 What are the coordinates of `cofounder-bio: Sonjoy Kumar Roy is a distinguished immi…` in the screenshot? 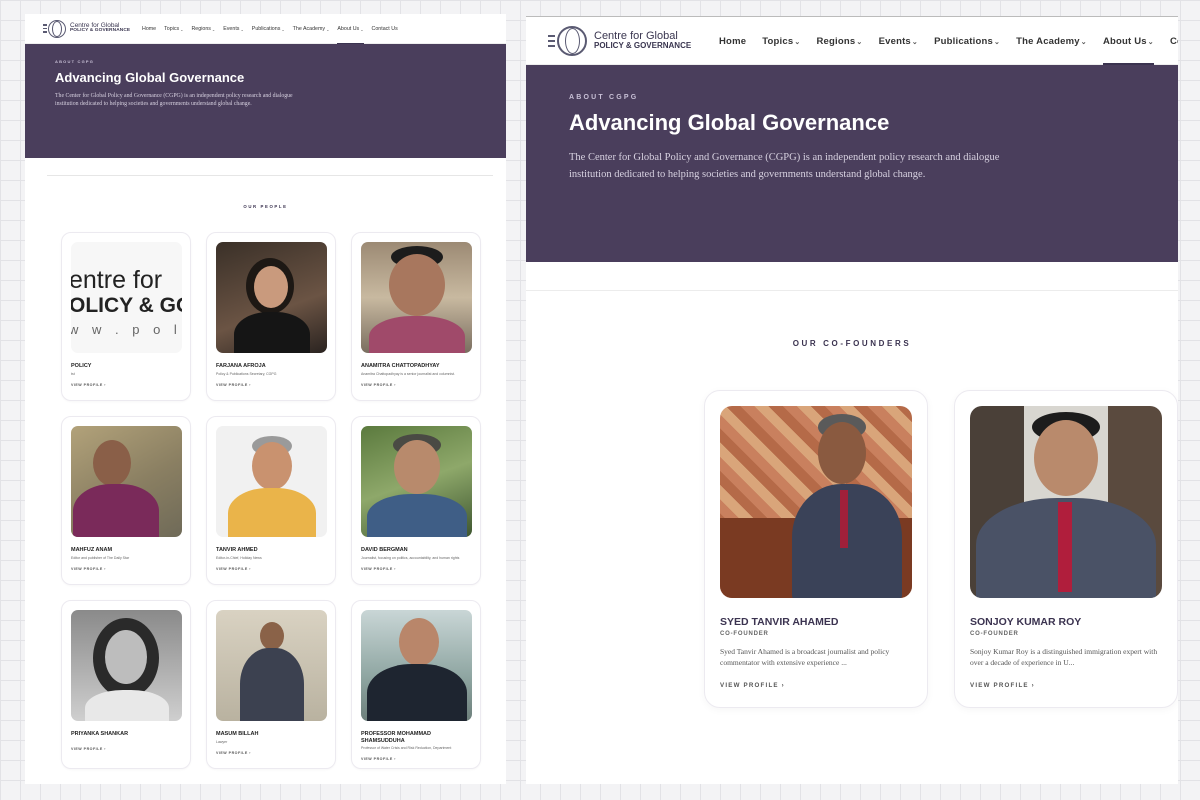 It's located at (1064, 657).